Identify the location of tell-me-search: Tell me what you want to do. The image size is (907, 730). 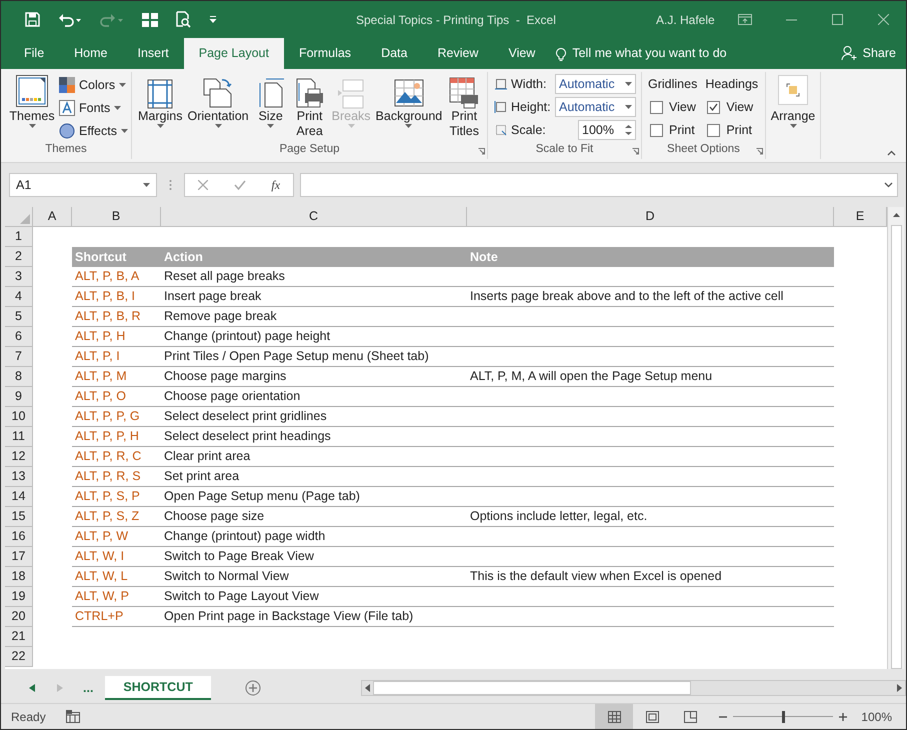
(641, 53).